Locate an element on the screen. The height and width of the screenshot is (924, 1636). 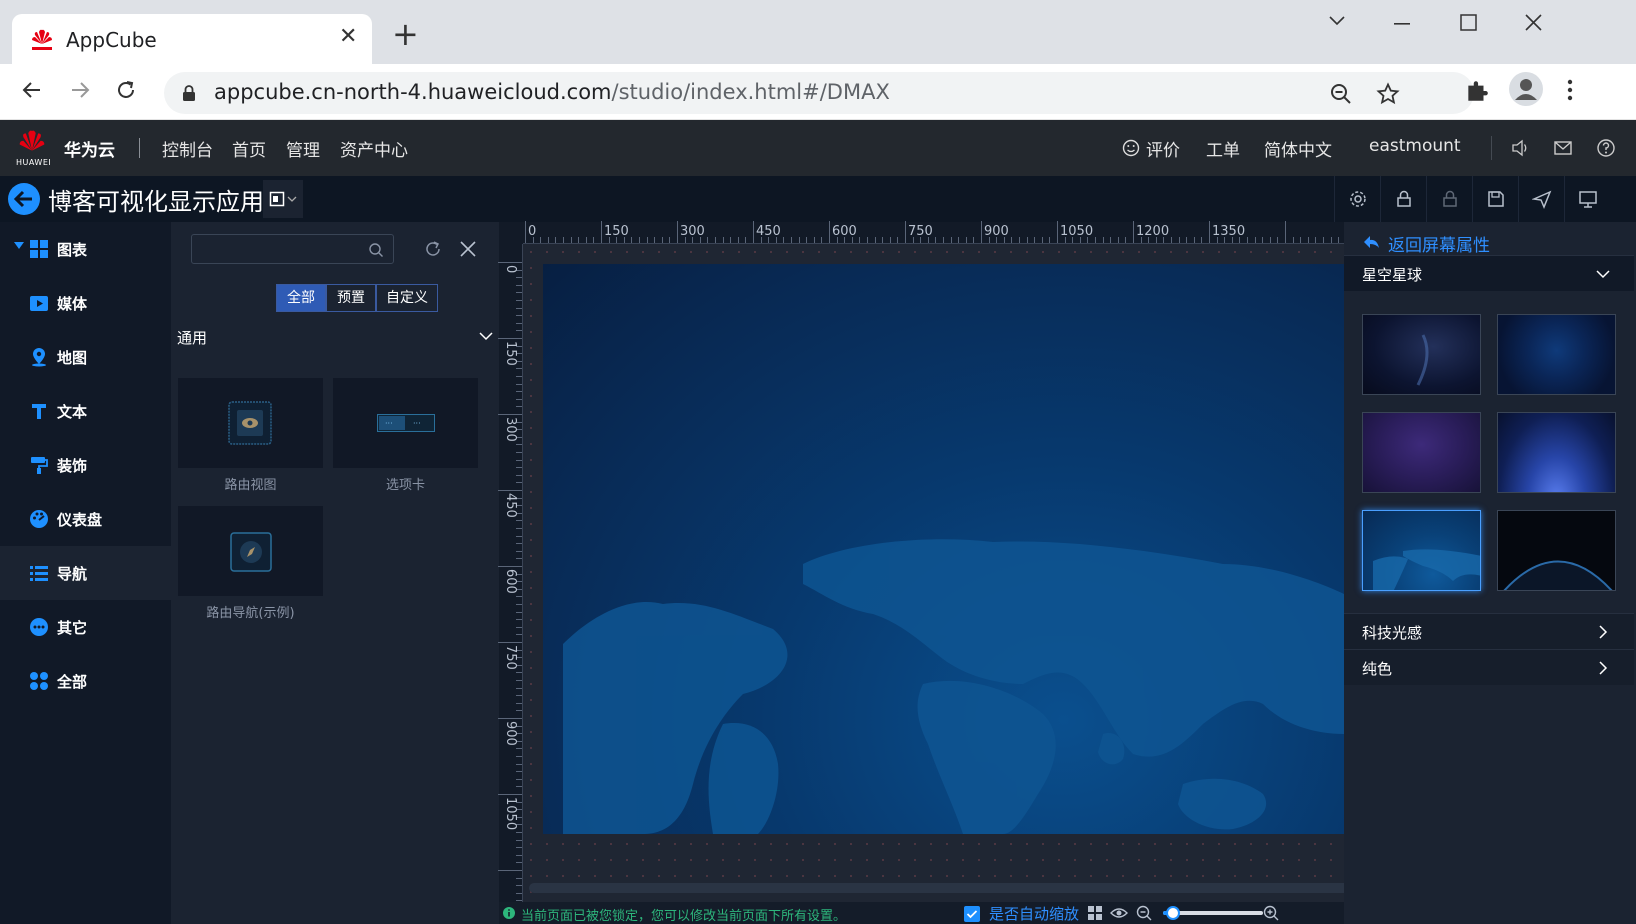
search-input is located at coordinates (278, 249).